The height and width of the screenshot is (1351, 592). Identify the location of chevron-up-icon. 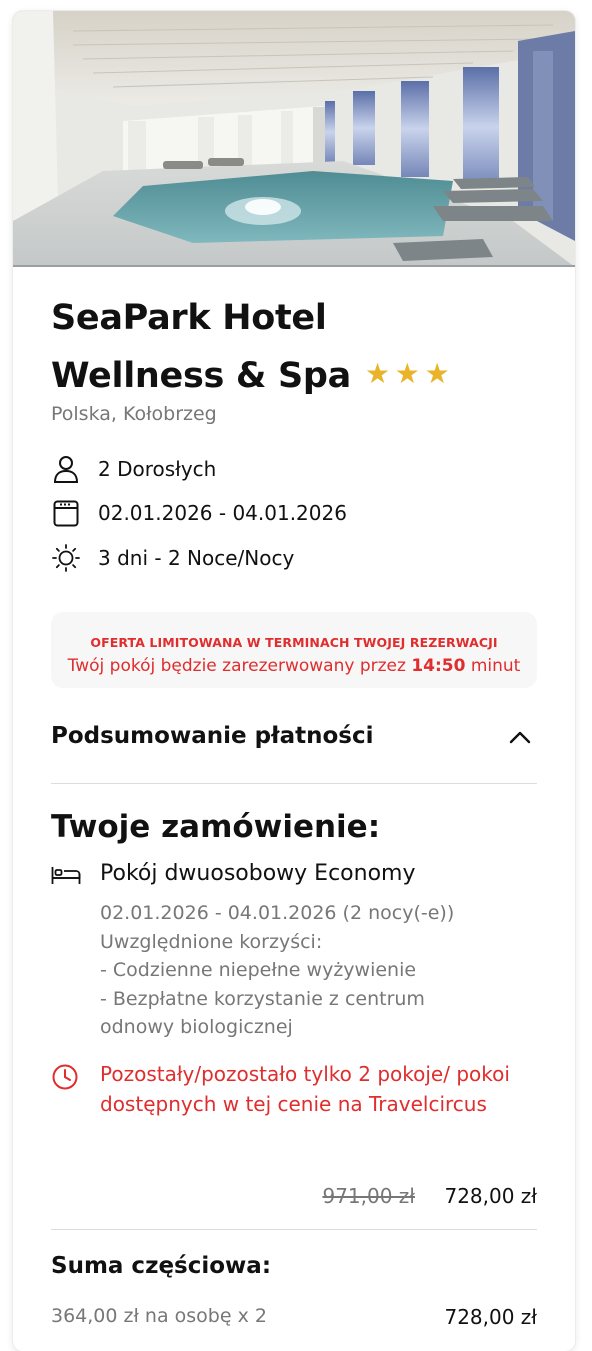
(520, 738).